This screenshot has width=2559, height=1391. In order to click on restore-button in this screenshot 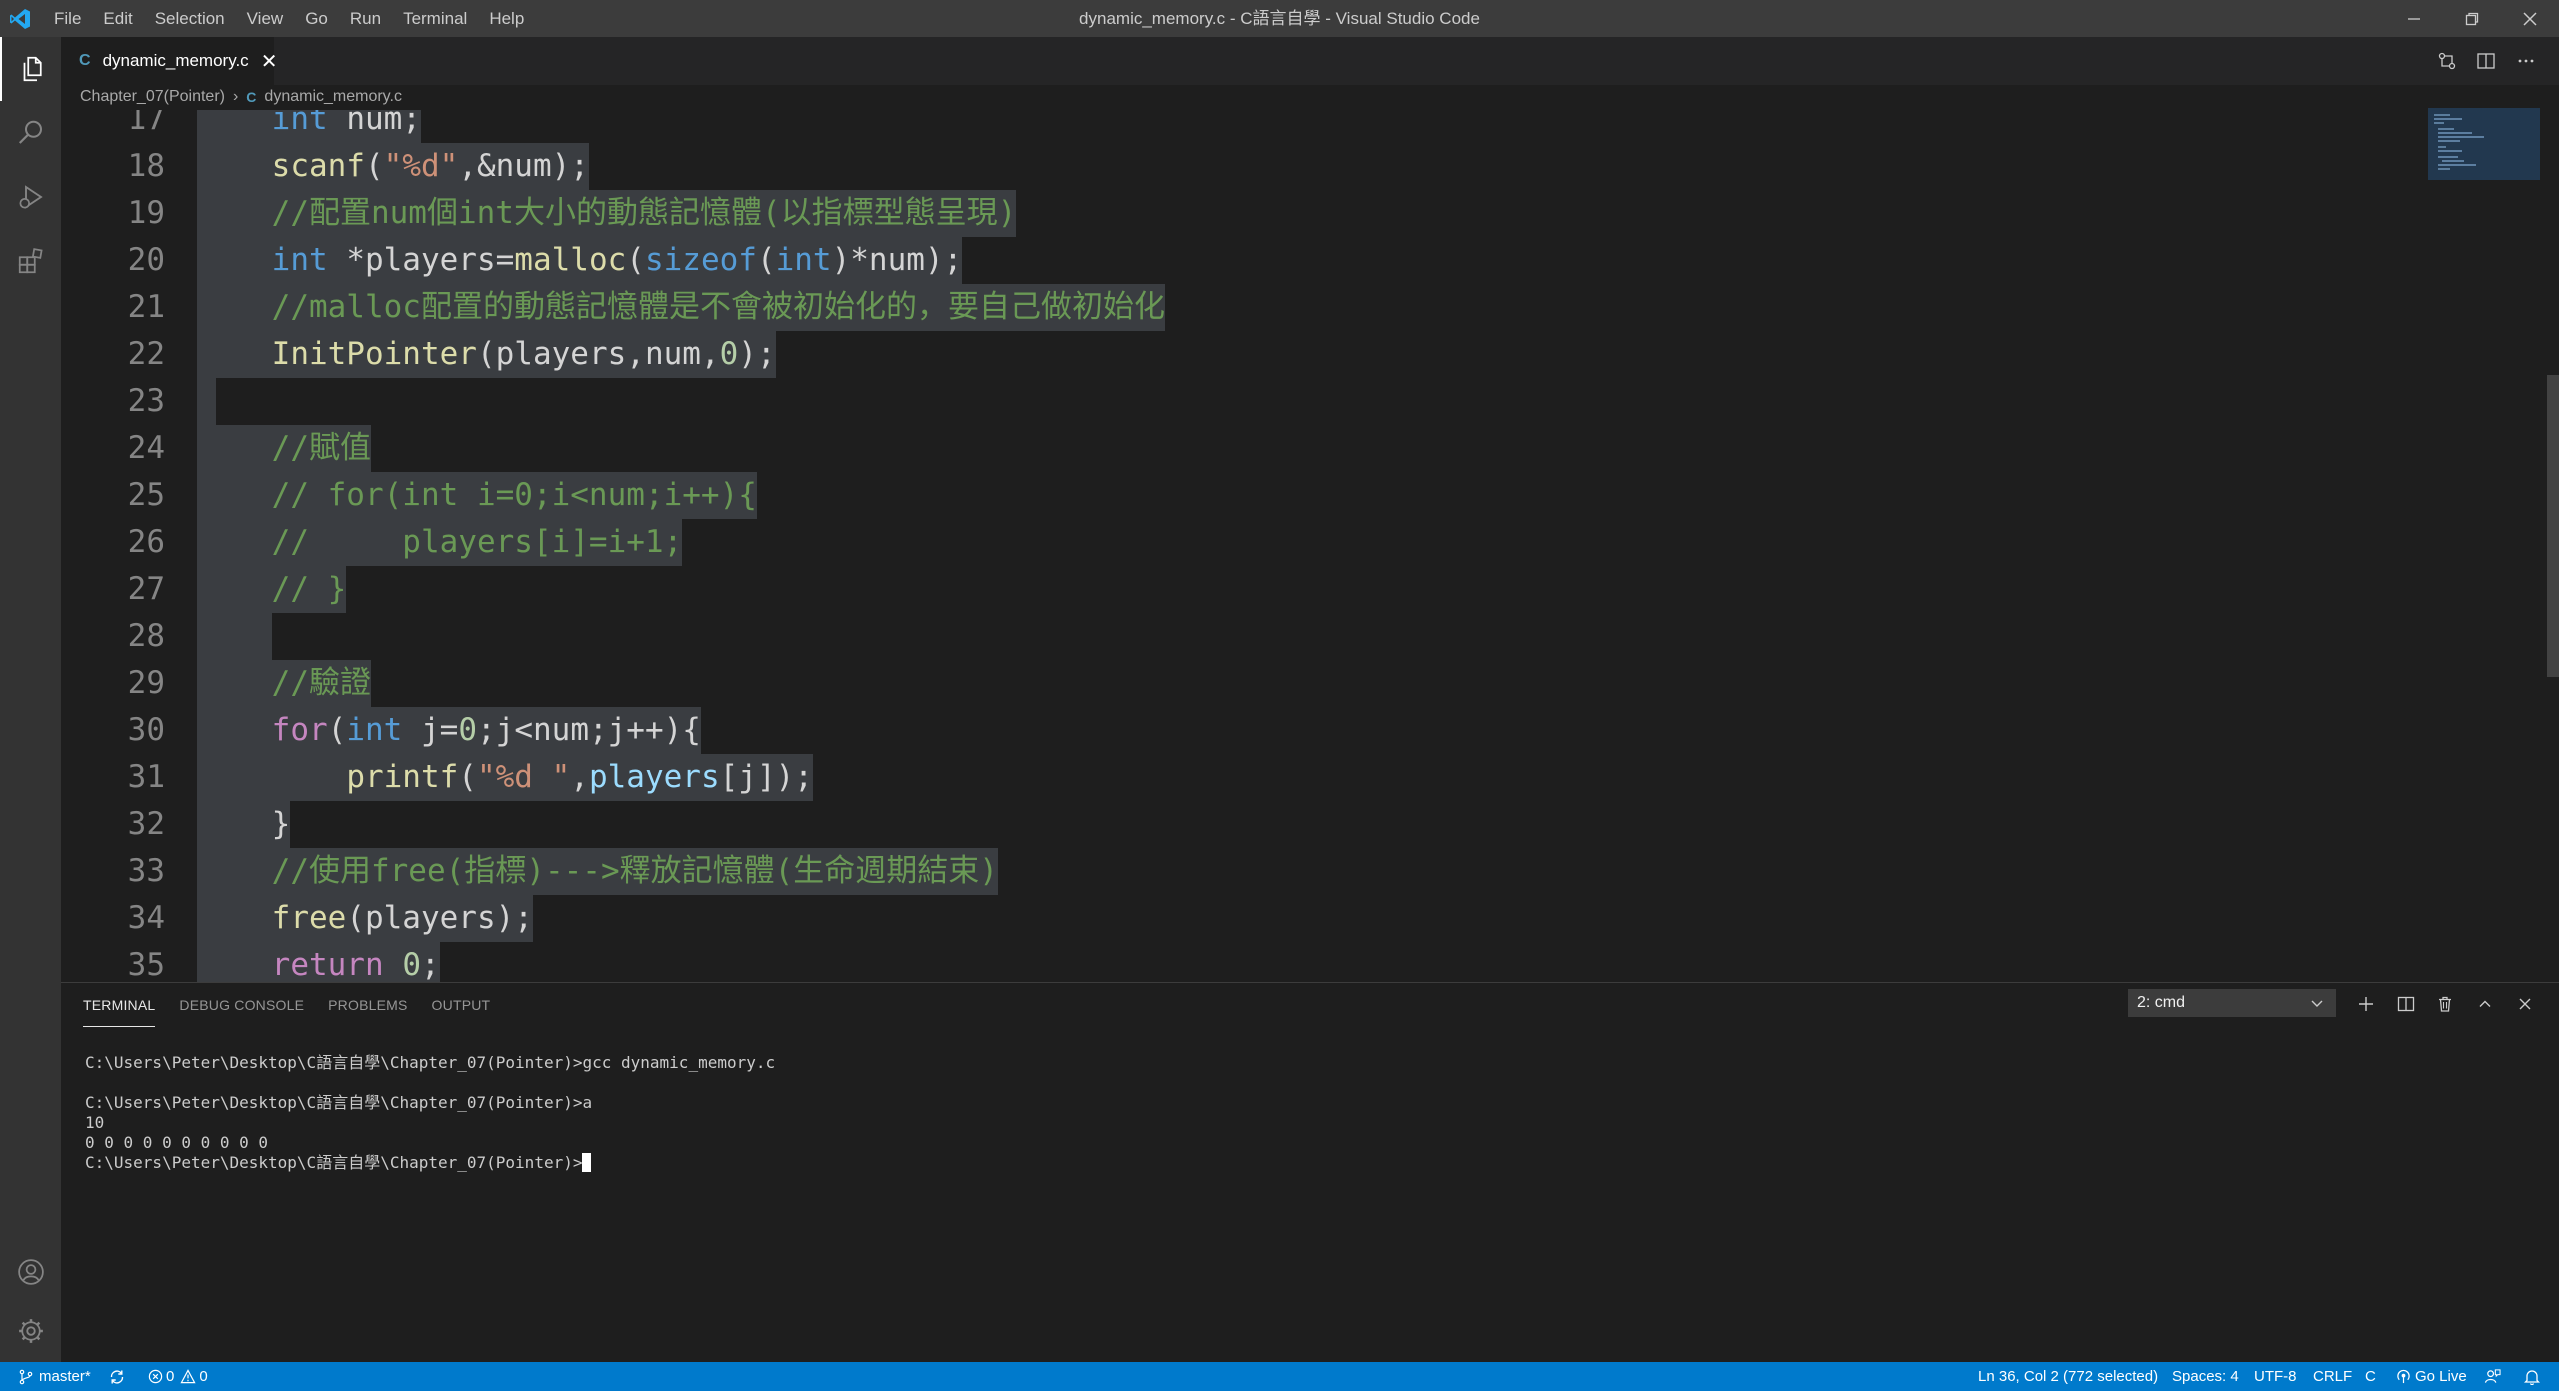, I will do `click(2472, 18)`.